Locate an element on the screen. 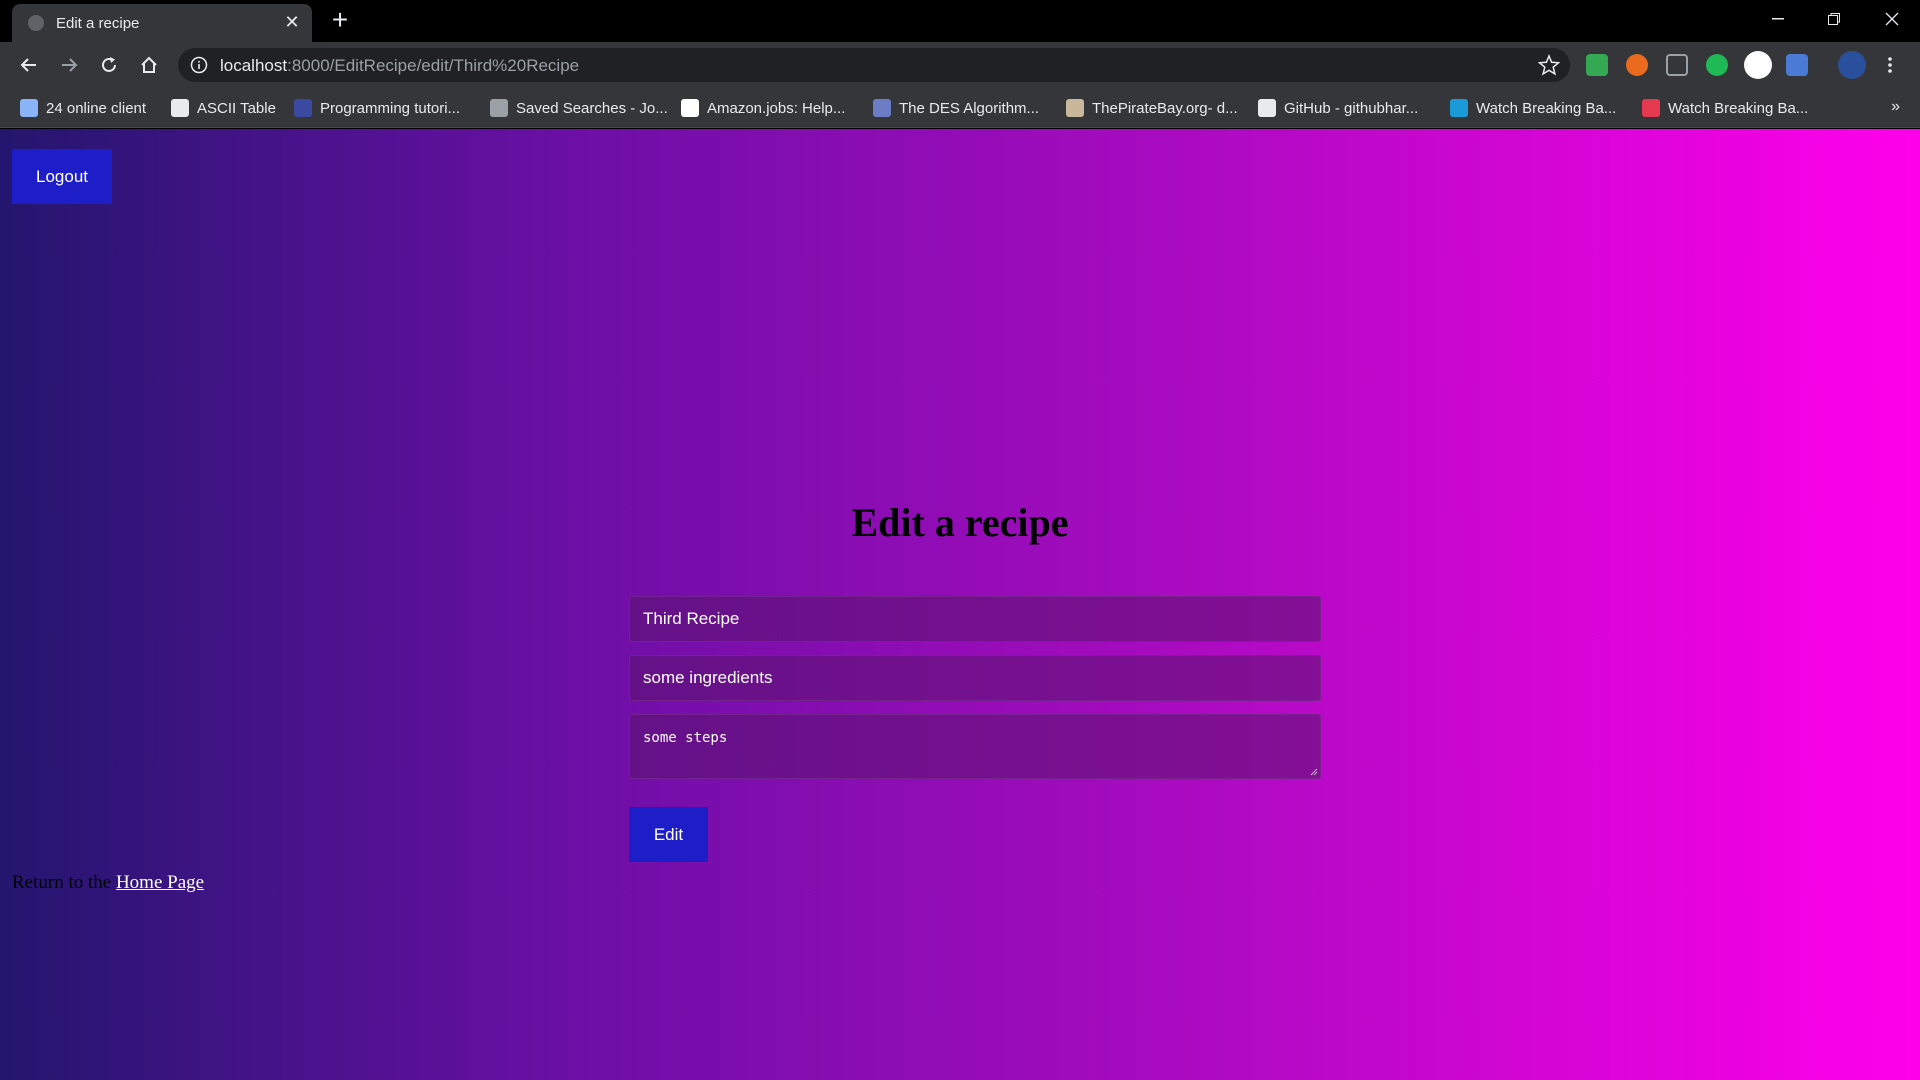 The image size is (1920, 1080). ingredients-input: some ingredients is located at coordinates (975, 678).